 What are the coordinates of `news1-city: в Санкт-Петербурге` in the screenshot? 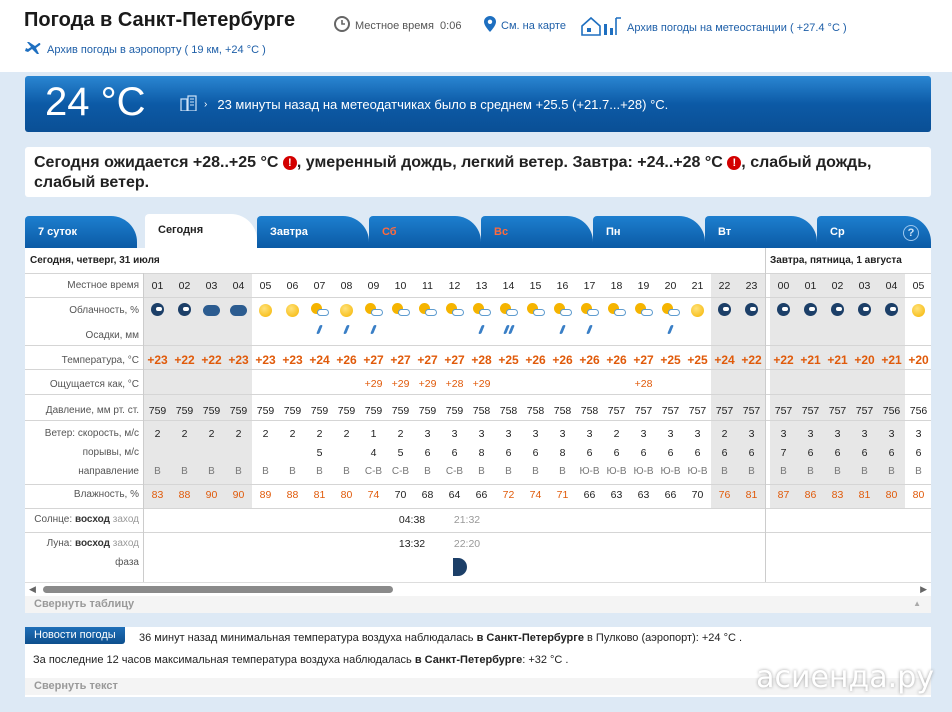 It's located at (530, 638).